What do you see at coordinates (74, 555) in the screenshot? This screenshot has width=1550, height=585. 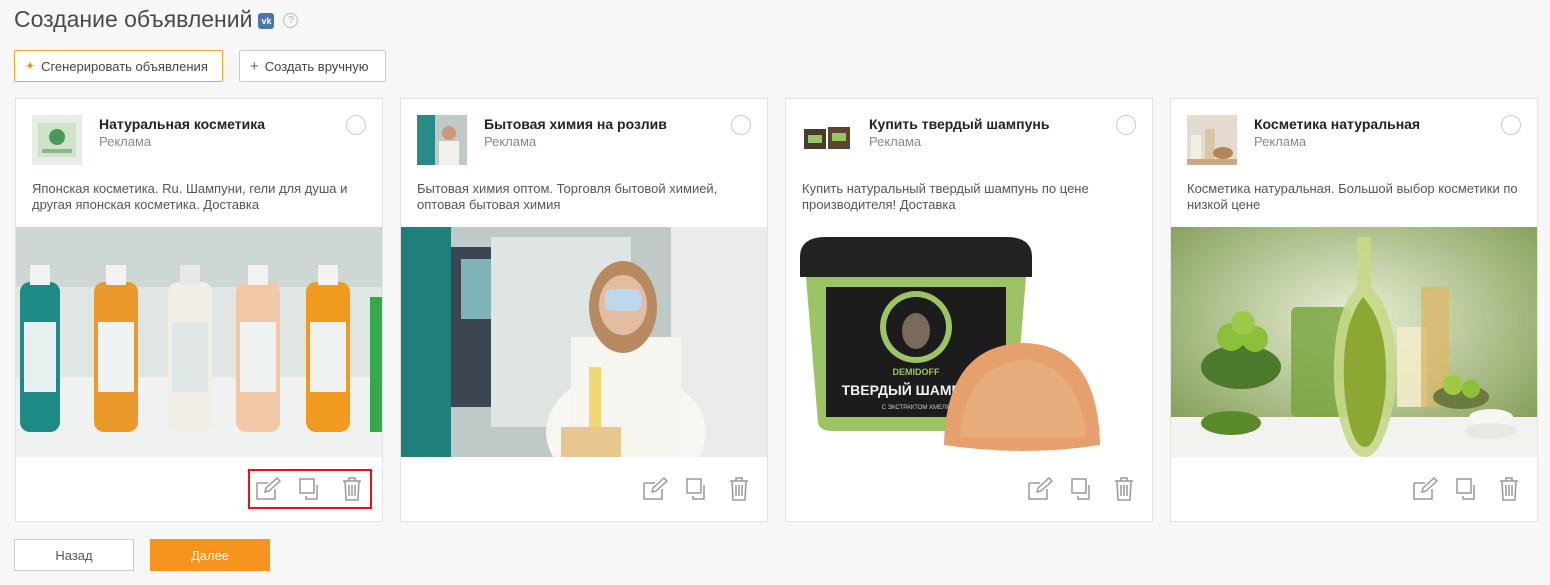 I see `back-button: Назад` at bounding box center [74, 555].